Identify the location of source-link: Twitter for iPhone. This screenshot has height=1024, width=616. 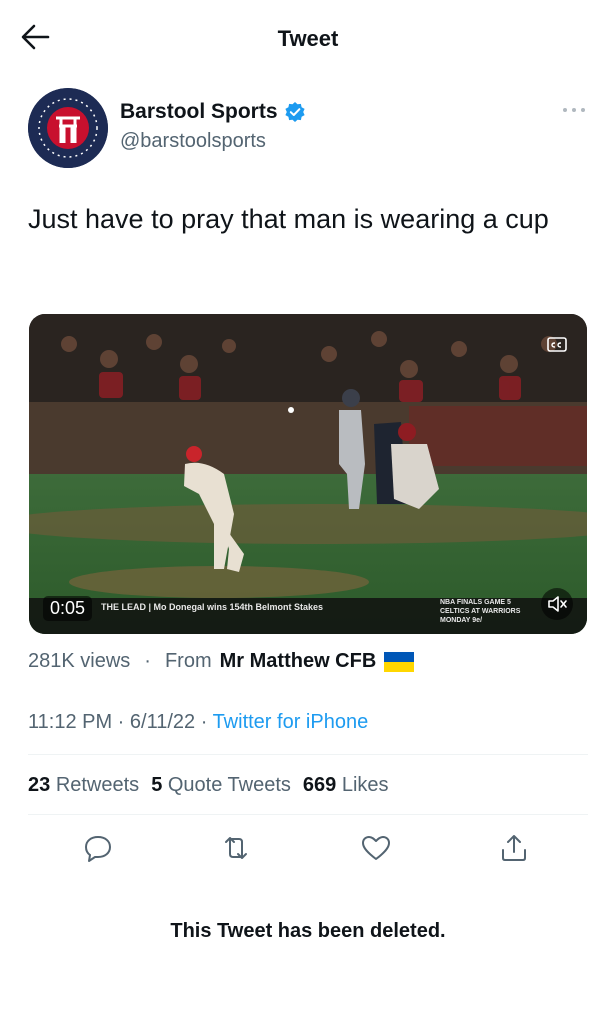
(291, 722).